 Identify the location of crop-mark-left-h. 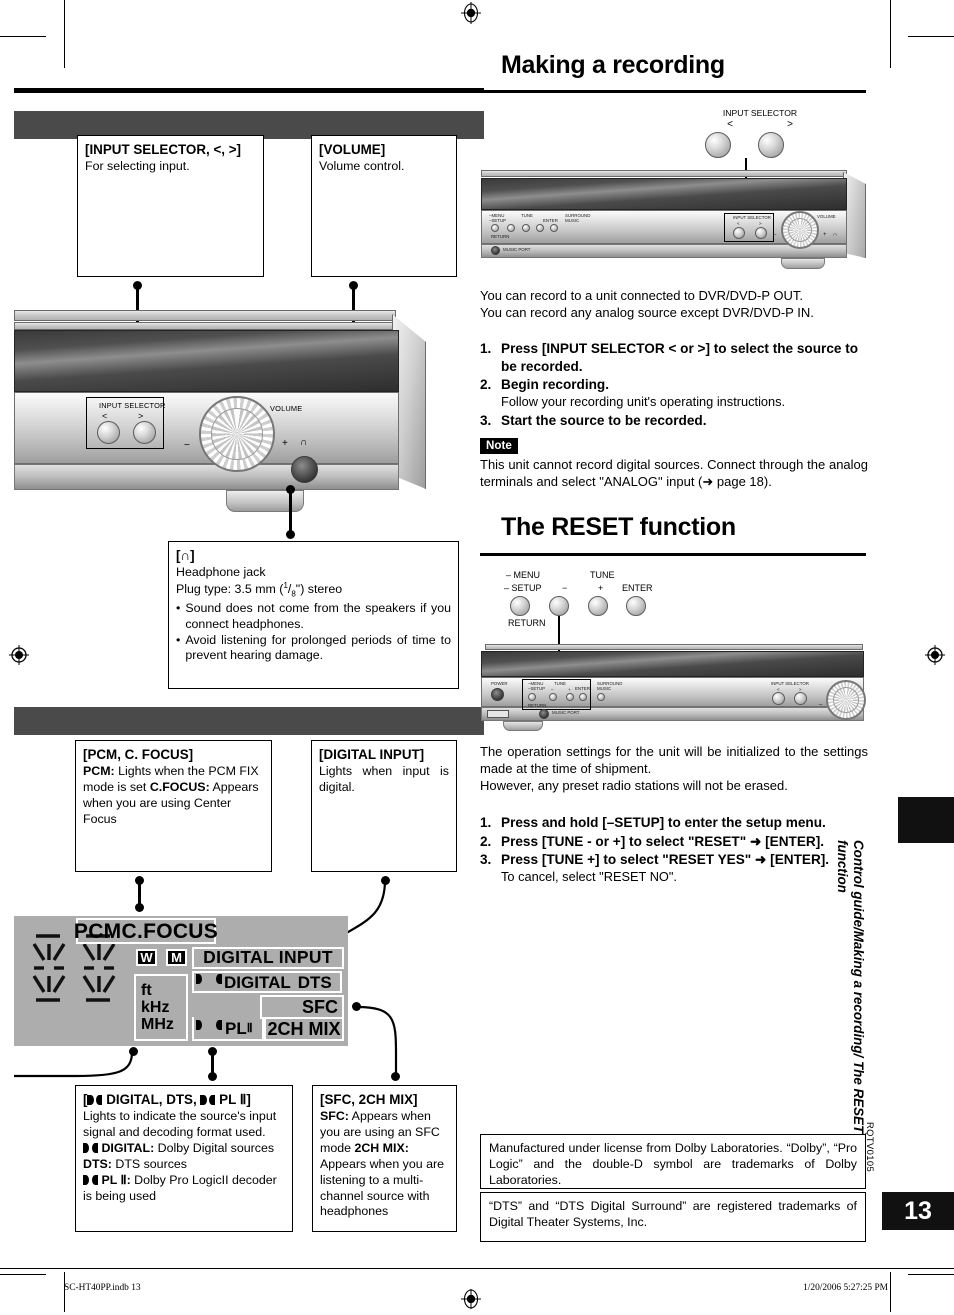
(23, 36).